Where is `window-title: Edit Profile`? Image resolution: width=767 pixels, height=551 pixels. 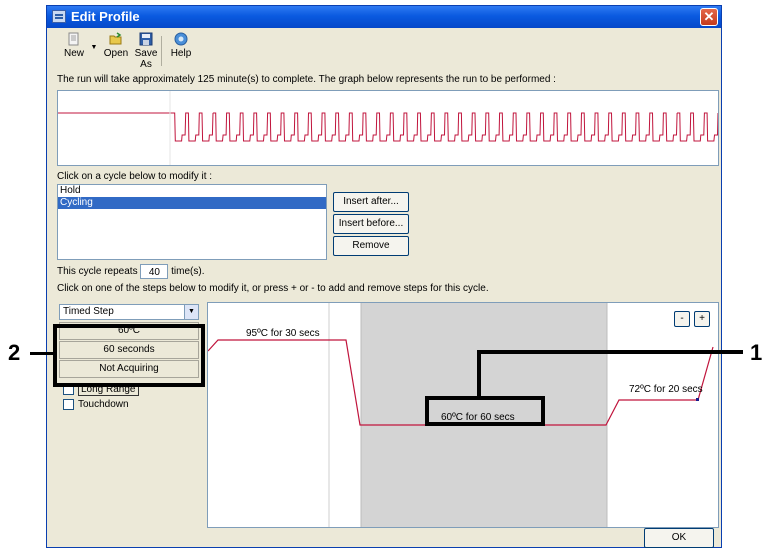
window-title: Edit Profile is located at coordinates (105, 16).